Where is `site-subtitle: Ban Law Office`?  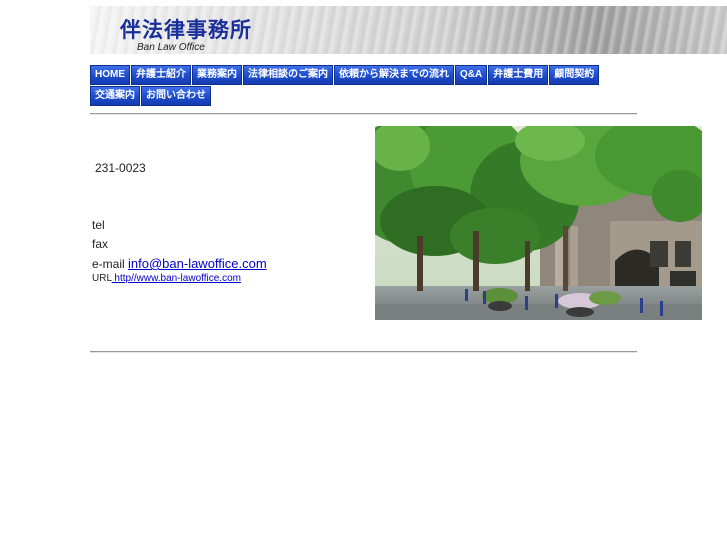 site-subtitle: Ban Law Office is located at coordinates (171, 47).